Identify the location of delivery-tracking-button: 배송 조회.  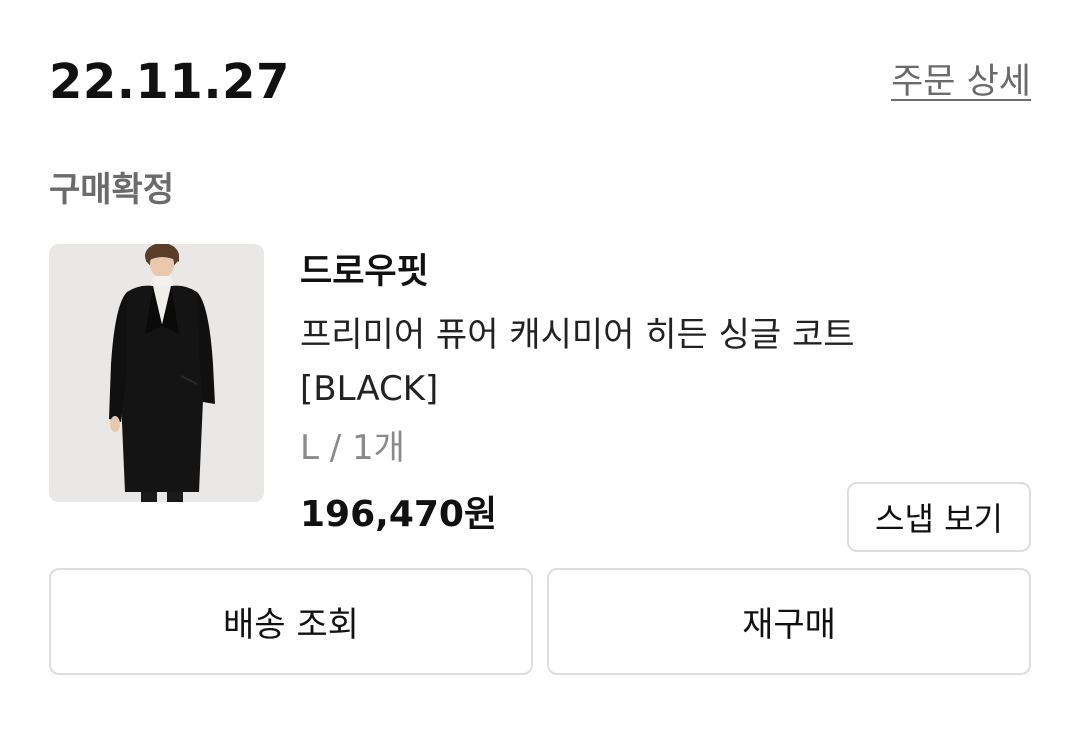
(291, 621).